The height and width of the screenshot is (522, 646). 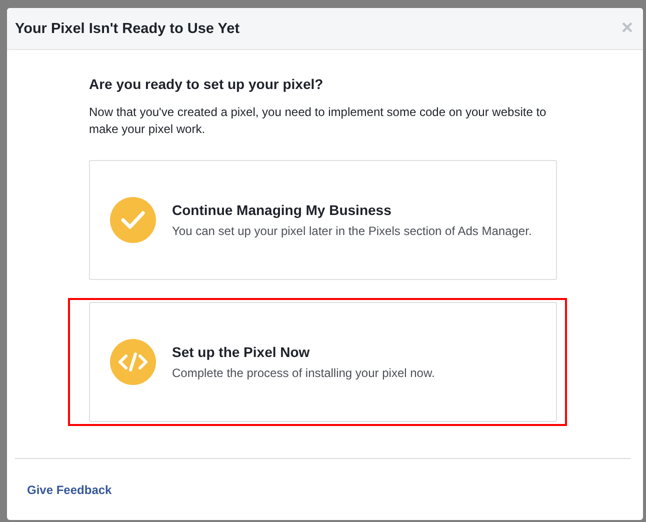 What do you see at coordinates (318, 121) in the screenshot?
I see `intro-text: Now that you've created a pixel, you need to implement some code on your website to make your pixel work.` at bounding box center [318, 121].